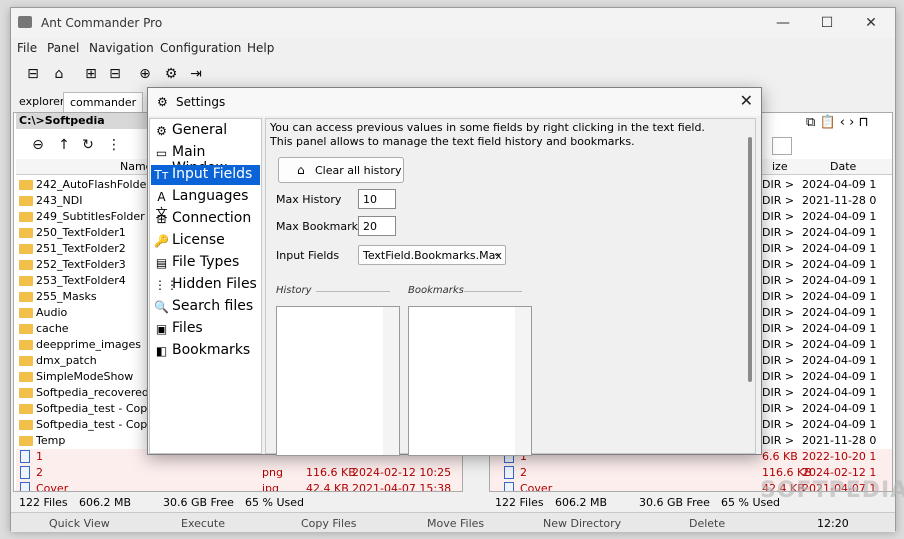 This screenshot has width=904, height=539. What do you see at coordinates (41, 102) in the screenshot?
I see `tab-explorer: explorer` at bounding box center [41, 102].